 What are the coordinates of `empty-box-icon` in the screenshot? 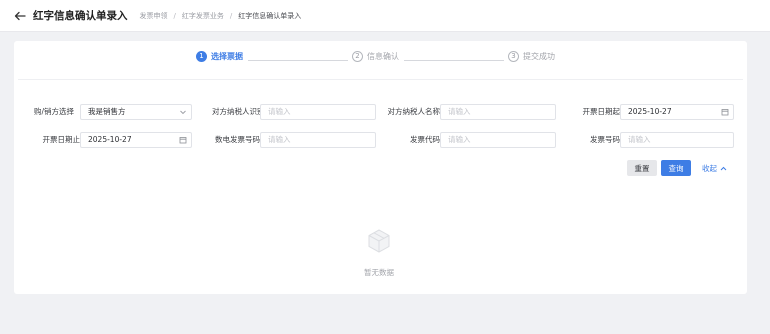 It's located at (379, 241).